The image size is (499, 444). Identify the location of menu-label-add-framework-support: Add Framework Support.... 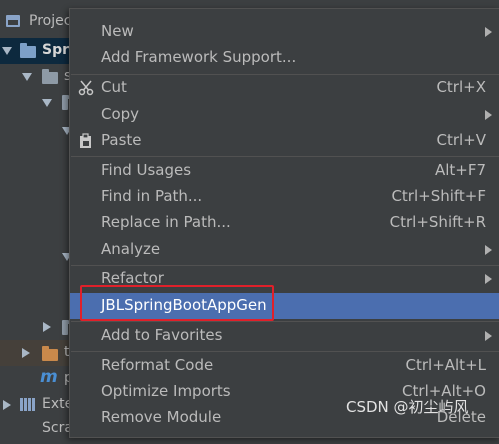
(199, 57).